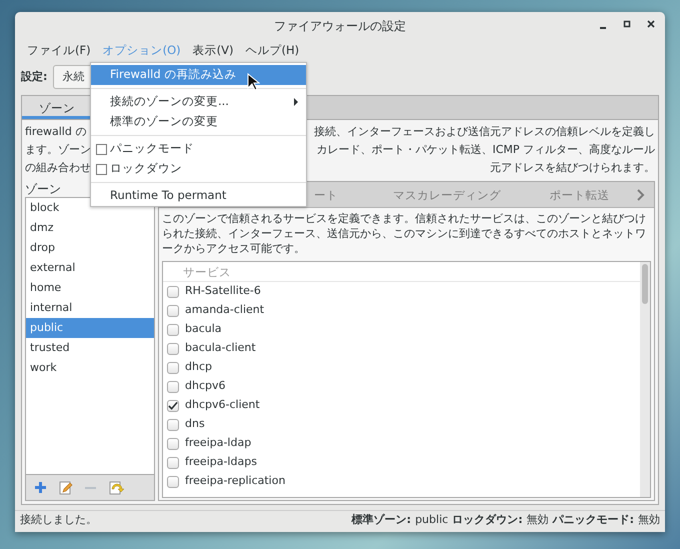 This screenshot has height=549, width=680. Describe the element at coordinates (222, 405) in the screenshot. I see `service-name: dhcpv6-client` at that location.